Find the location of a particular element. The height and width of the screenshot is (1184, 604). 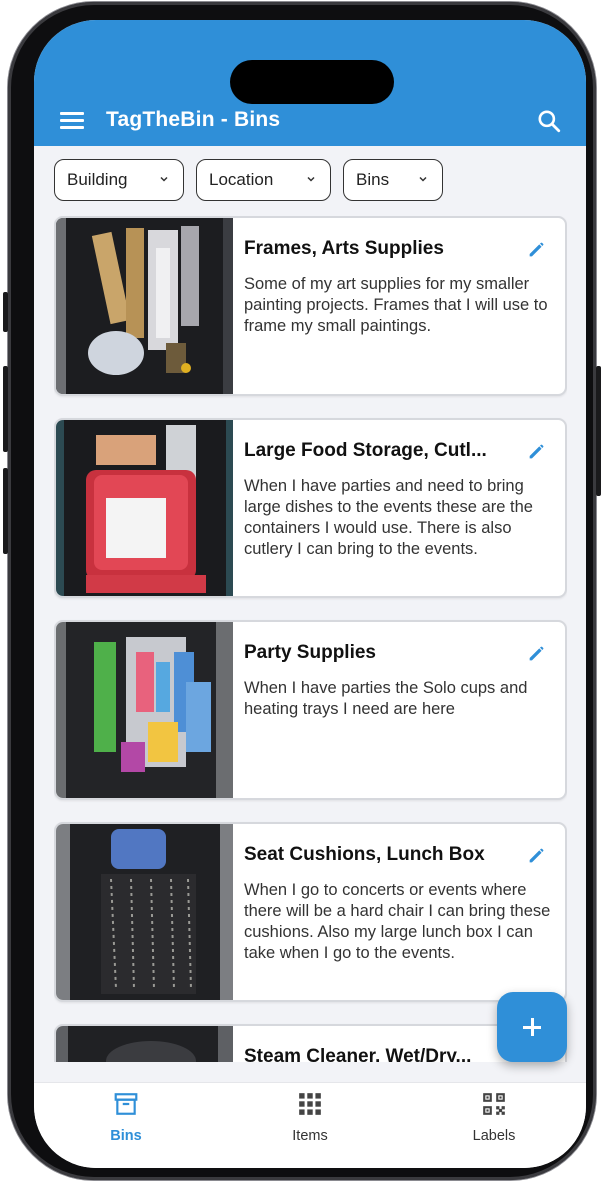

nav-labels: Labels is located at coordinates (494, 1117).